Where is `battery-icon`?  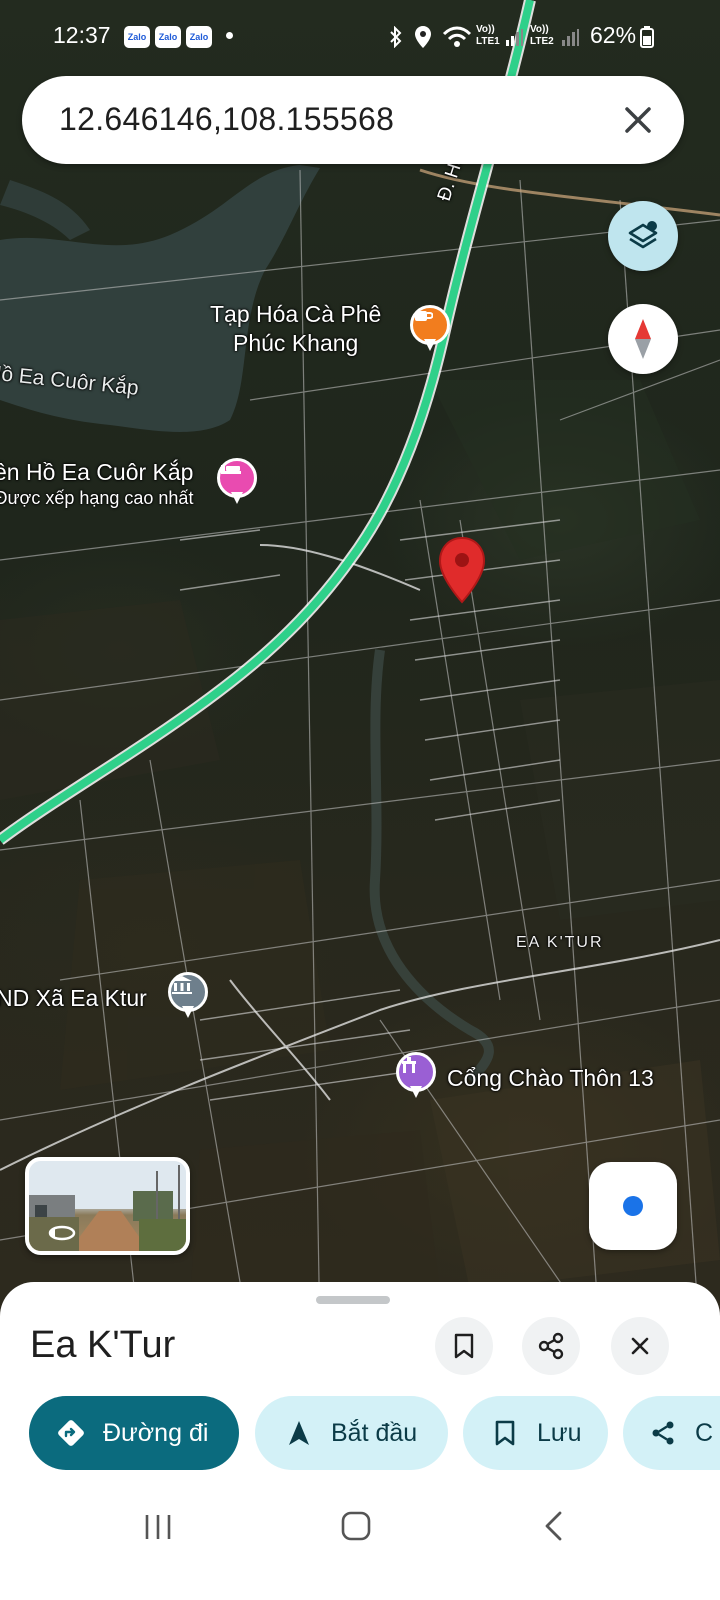
battery-icon is located at coordinates (647, 37).